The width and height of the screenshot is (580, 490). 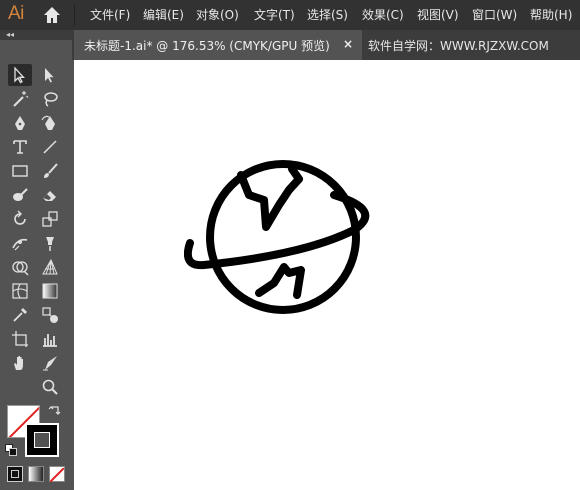 I want to click on menu-object: 对象(O), so click(x=217, y=14).